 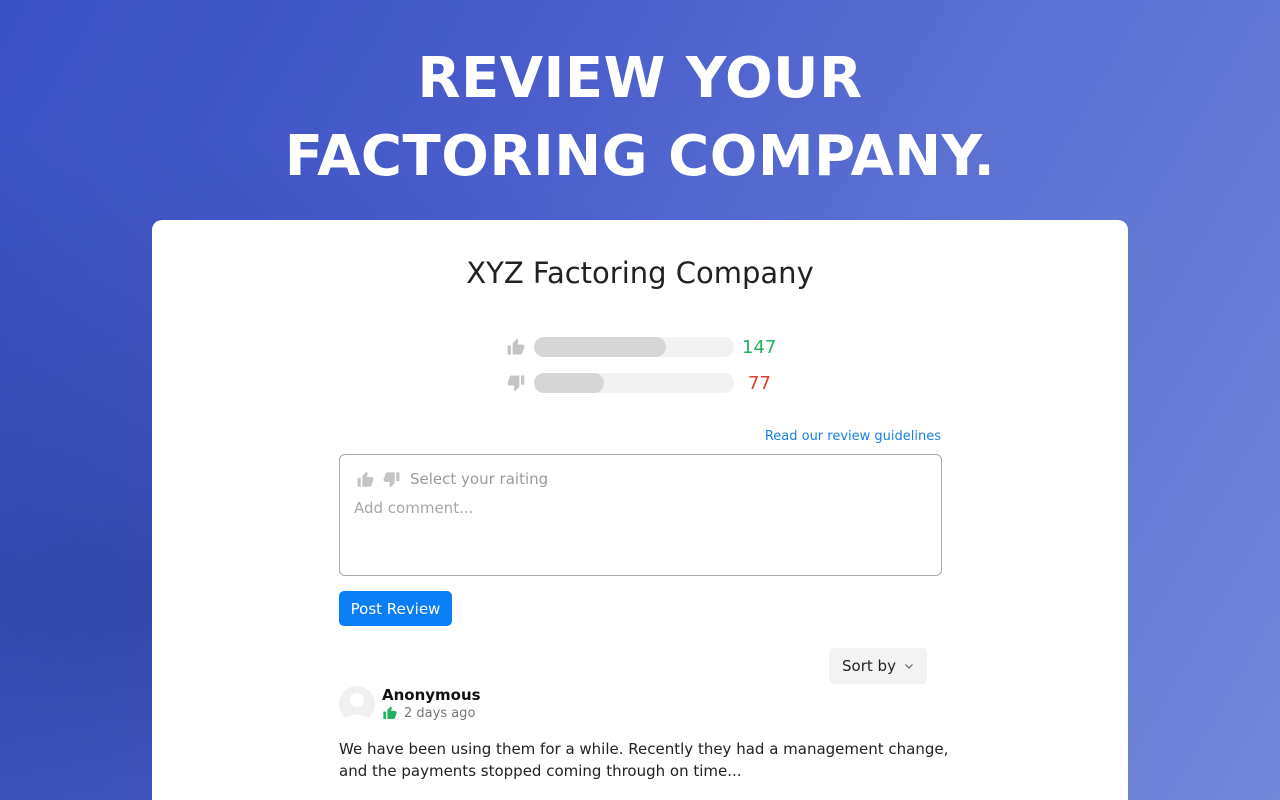 I want to click on negative-count: 77, so click(x=759, y=383).